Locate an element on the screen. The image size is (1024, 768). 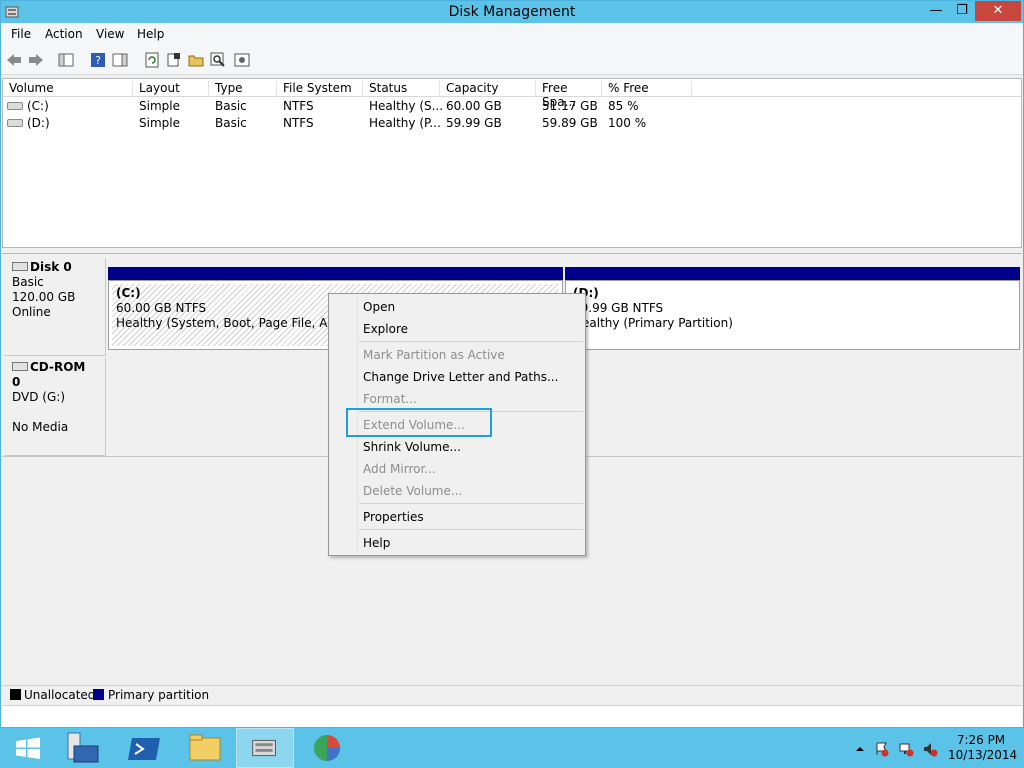
refresh-icon is located at coordinates (152, 60).